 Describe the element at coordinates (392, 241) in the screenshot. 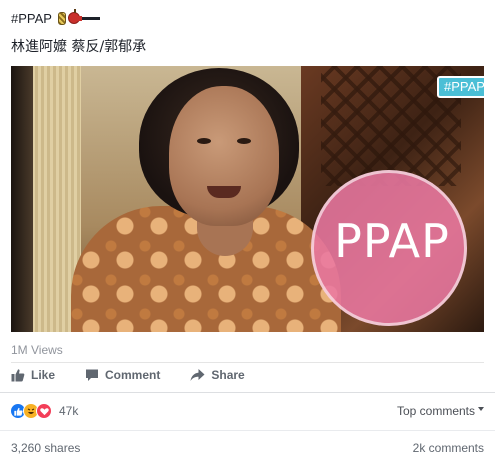

I see `ppap-sticker-text: PPAP` at that location.